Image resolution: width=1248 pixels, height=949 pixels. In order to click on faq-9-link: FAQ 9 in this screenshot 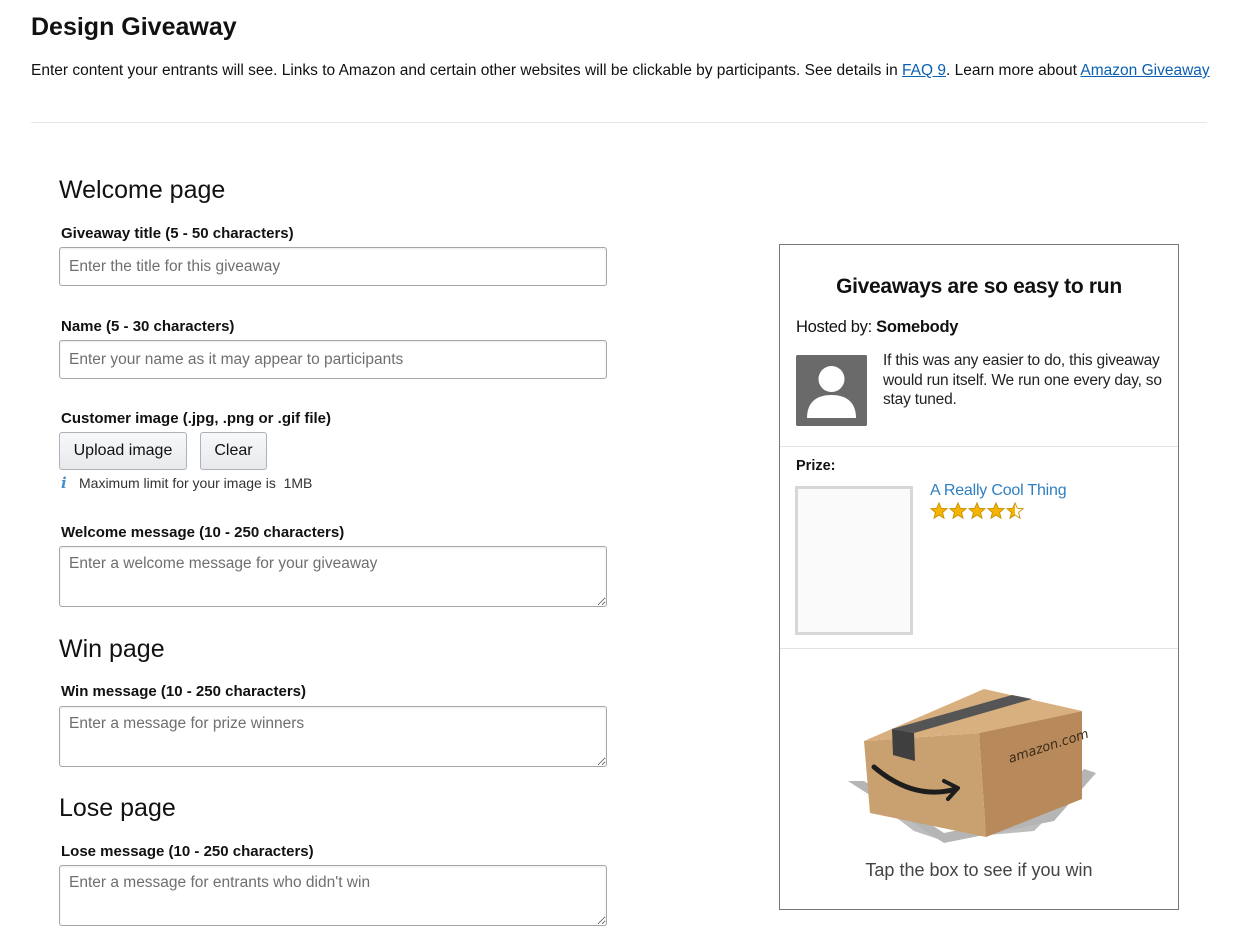, I will do `click(924, 70)`.